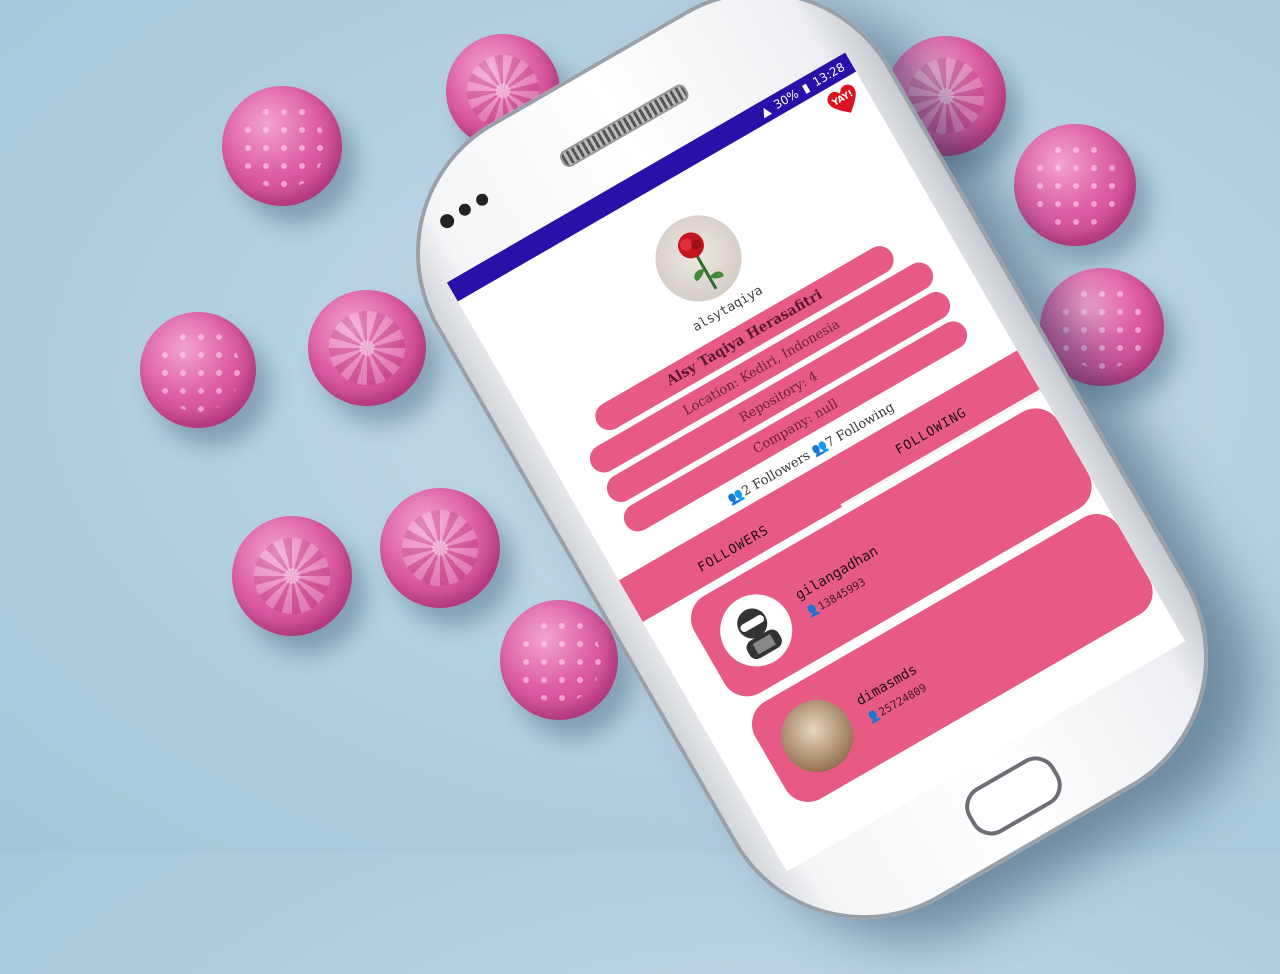 Image resolution: width=1280 pixels, height=974 pixels. What do you see at coordinates (701, 261) in the screenshot?
I see `rose-icon` at bounding box center [701, 261].